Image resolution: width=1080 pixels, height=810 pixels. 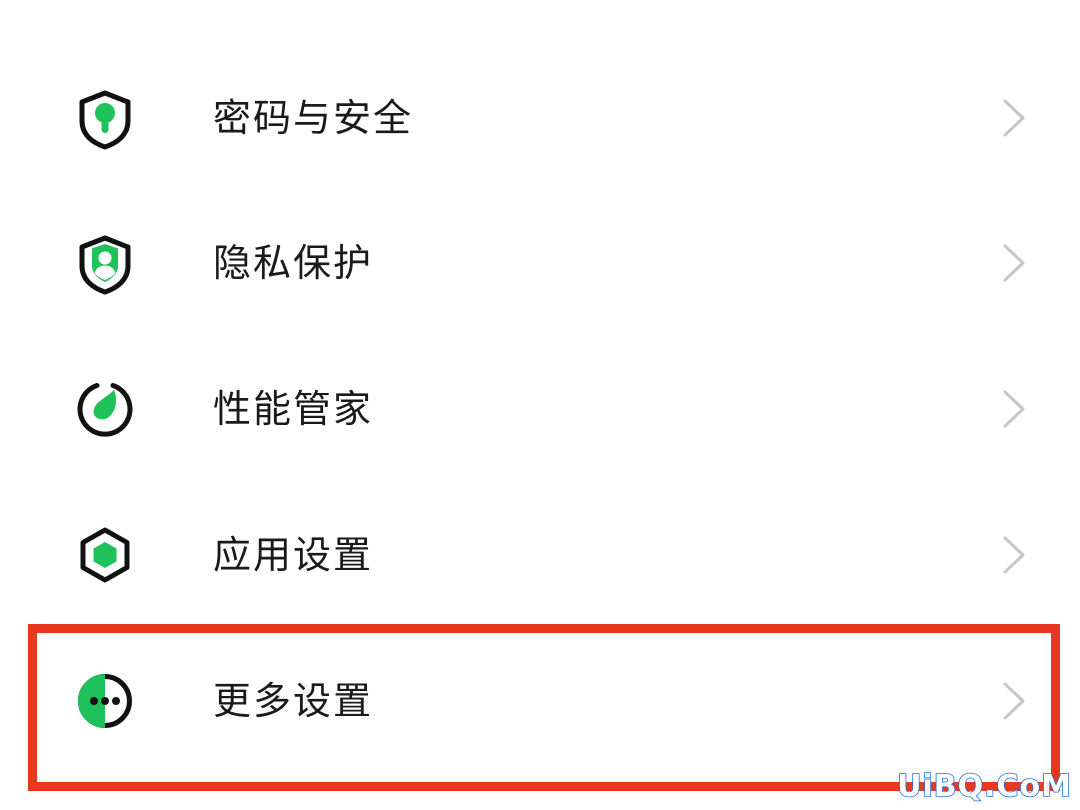 What do you see at coordinates (293, 409) in the screenshot?
I see `settings-item-label: 性能管家` at bounding box center [293, 409].